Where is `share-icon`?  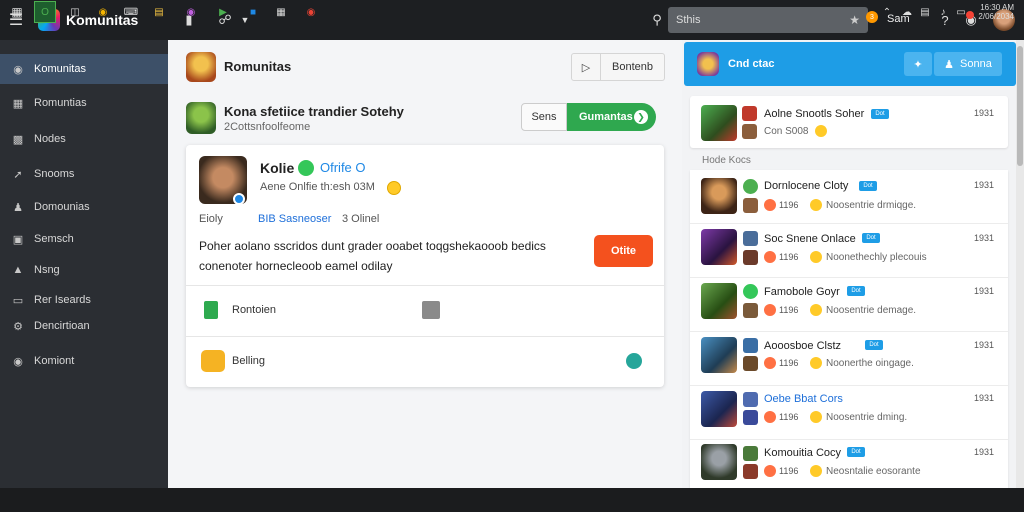
share-icon is located at coordinates (634, 361).